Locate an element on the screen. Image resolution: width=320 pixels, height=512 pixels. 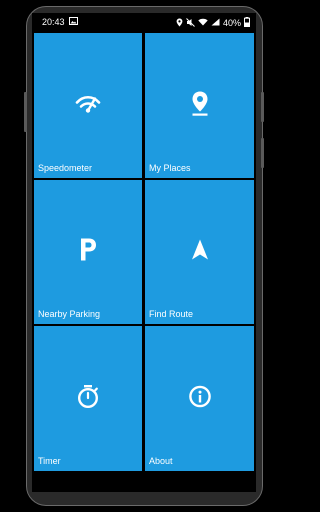
speedometer-tile: Speedometer is located at coordinates (88, 105).